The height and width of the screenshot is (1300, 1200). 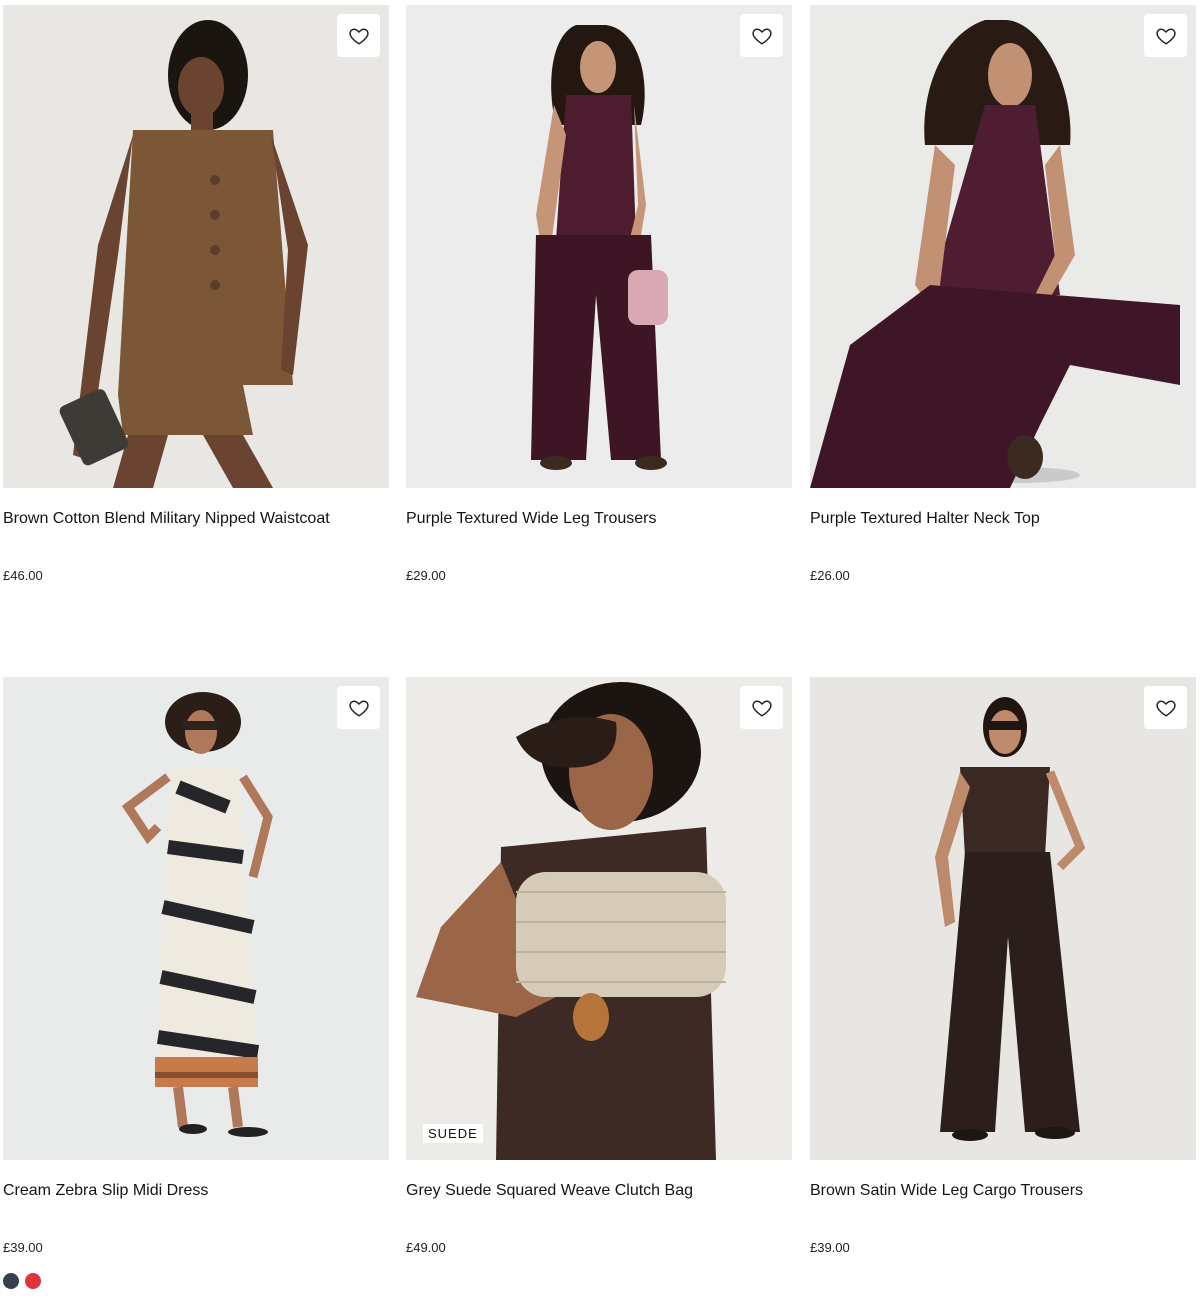 What do you see at coordinates (23, 575) in the screenshot?
I see `product-price: £46.00` at bounding box center [23, 575].